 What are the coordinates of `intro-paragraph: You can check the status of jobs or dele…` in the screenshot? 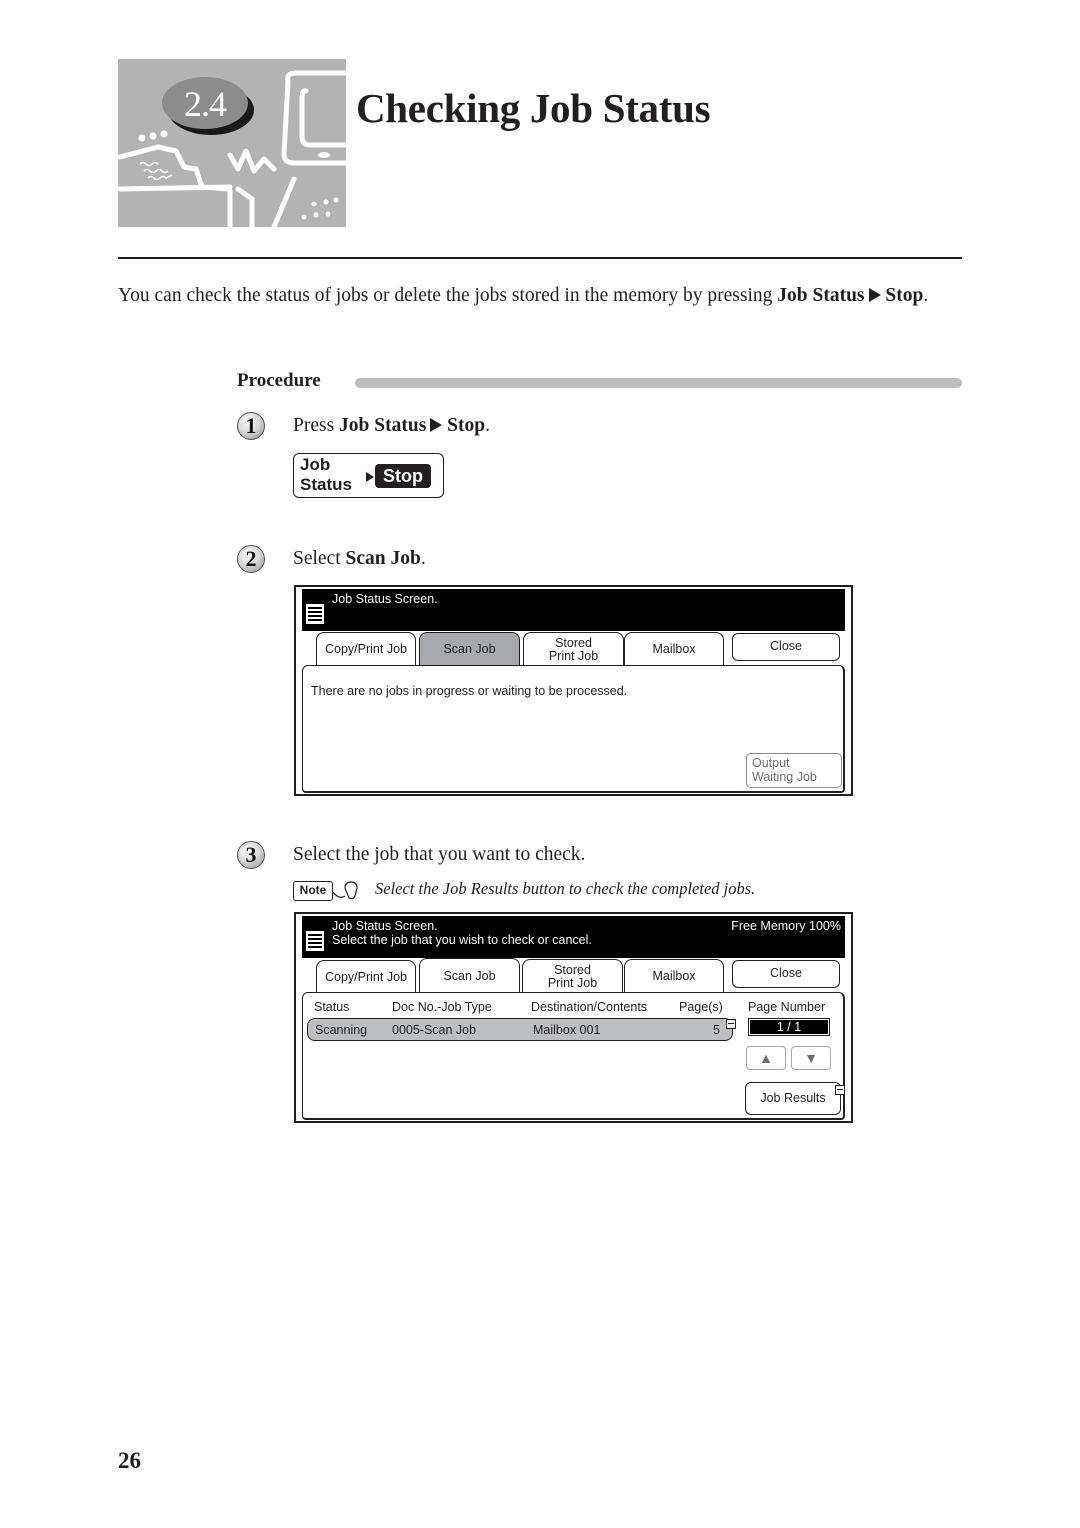 It's located at (543, 296).